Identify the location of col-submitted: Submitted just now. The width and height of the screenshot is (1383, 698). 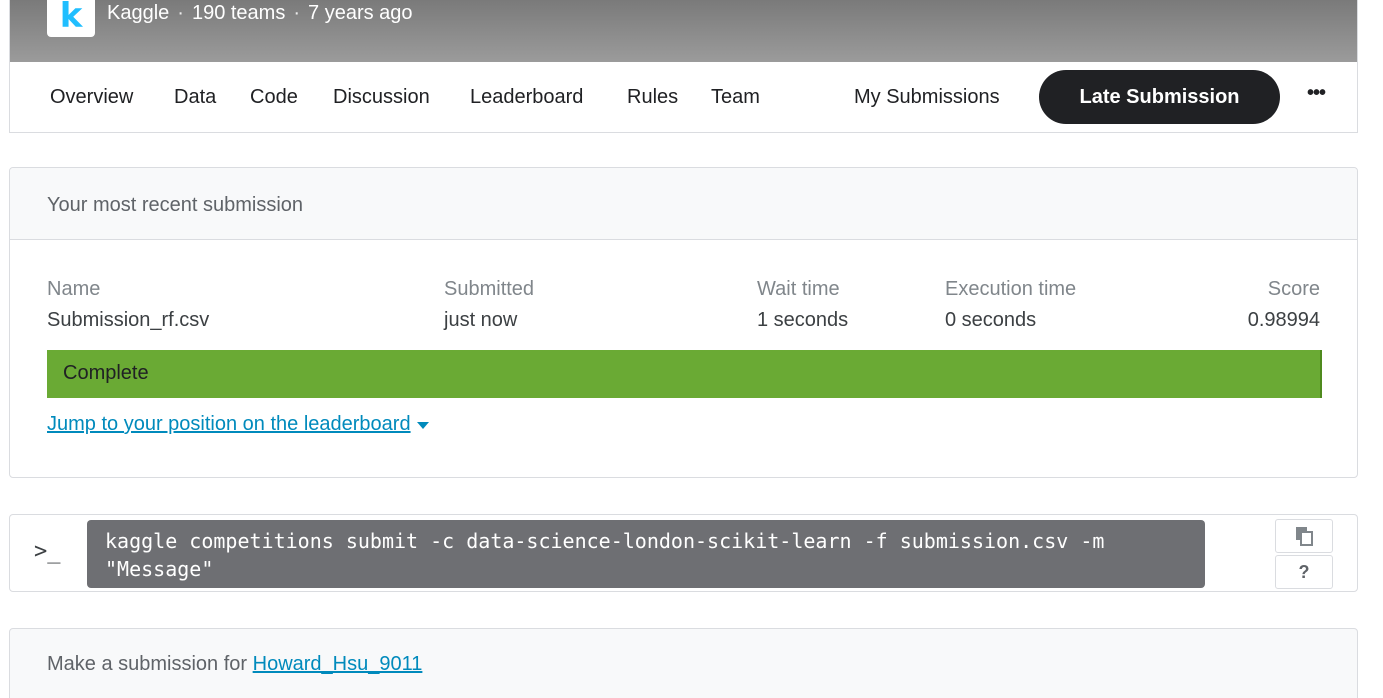
(489, 305).